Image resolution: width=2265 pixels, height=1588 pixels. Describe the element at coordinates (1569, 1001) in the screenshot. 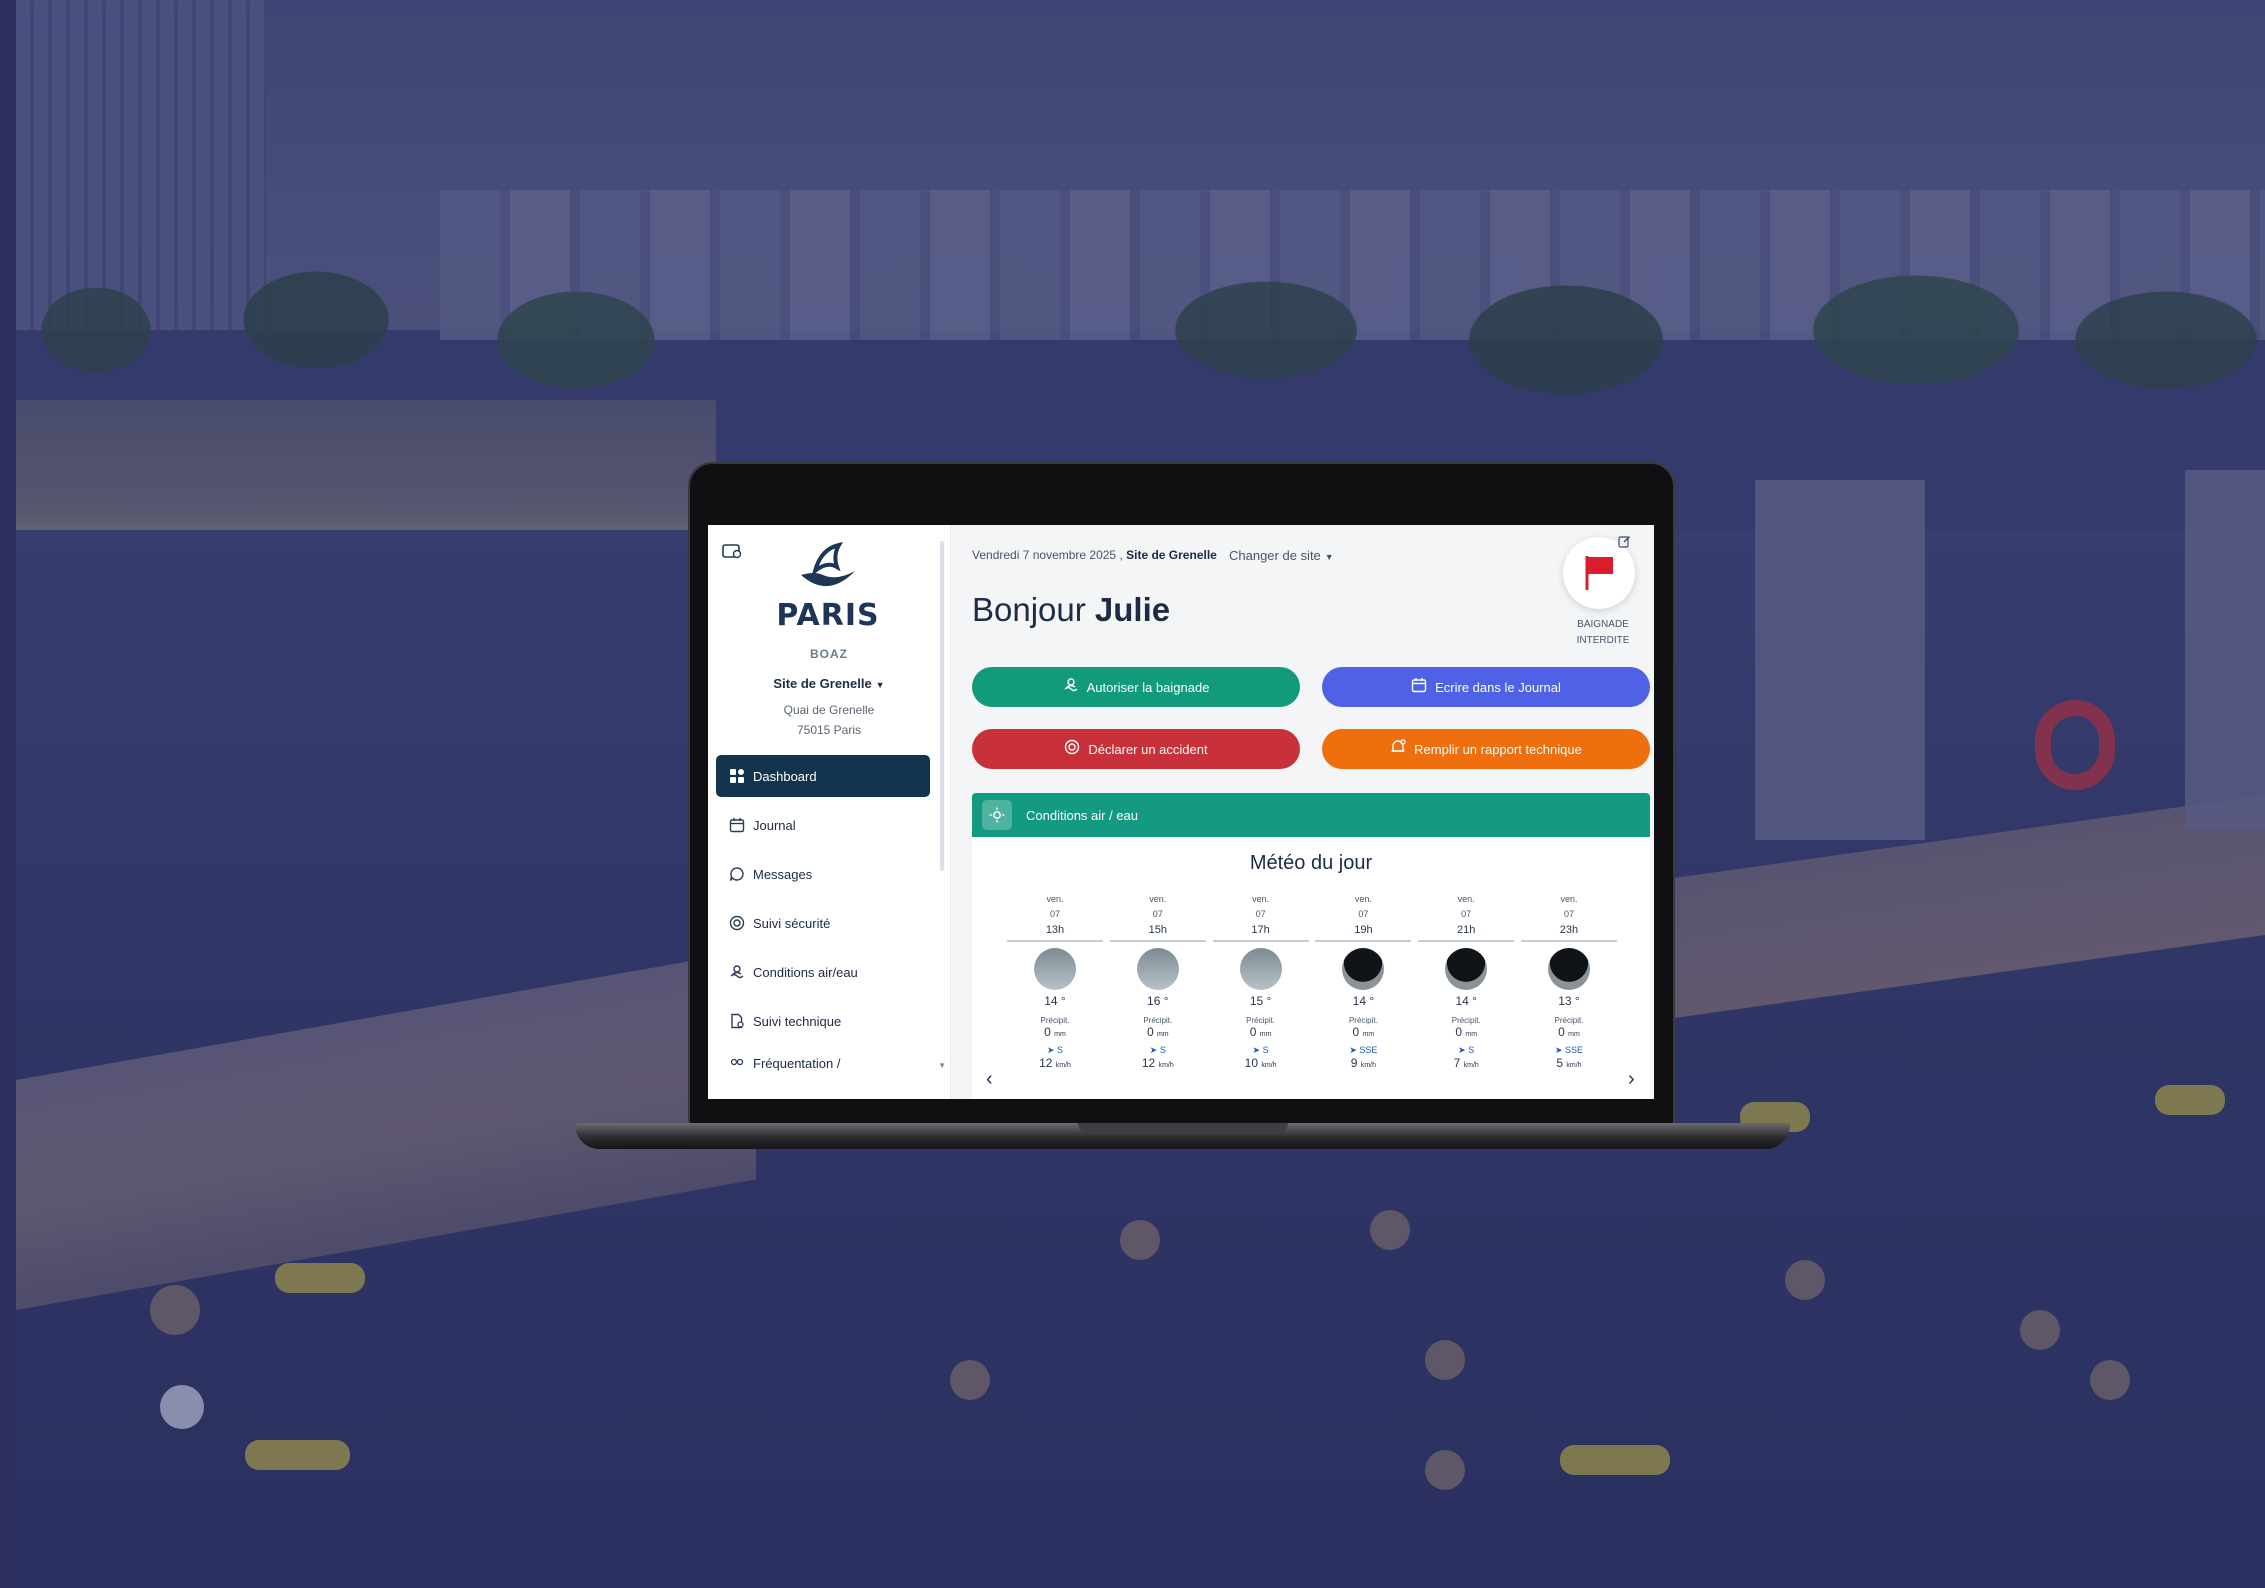

I see `forecast-temp: 13 °` at that location.